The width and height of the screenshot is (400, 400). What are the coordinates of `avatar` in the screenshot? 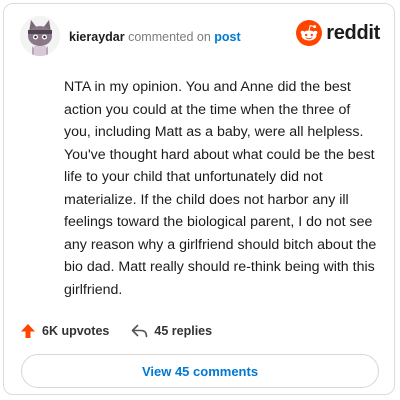 It's located at (40, 36).